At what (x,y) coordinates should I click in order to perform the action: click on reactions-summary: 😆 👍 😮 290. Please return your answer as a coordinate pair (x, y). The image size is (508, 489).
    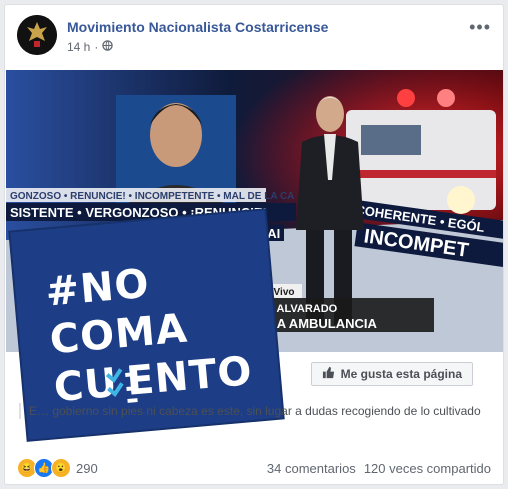
    Looking at the image, I should click on (57, 468).